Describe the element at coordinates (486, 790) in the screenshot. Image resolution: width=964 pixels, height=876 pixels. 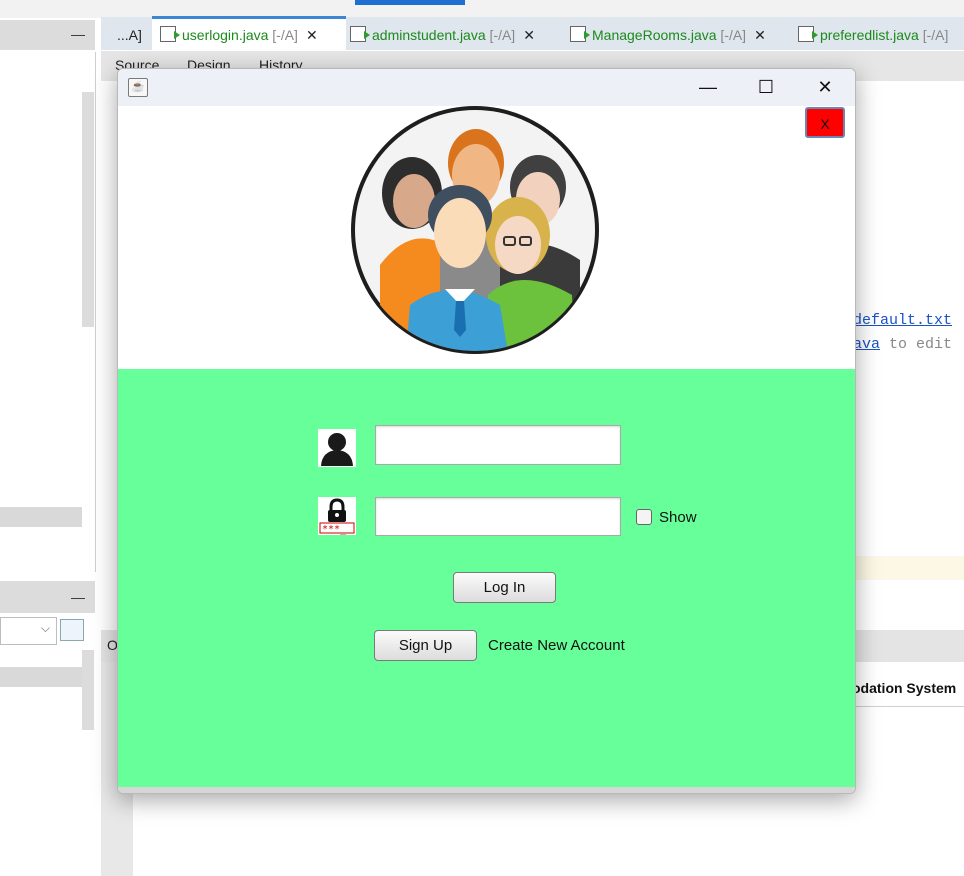
I see `window-bottom-edge` at that location.